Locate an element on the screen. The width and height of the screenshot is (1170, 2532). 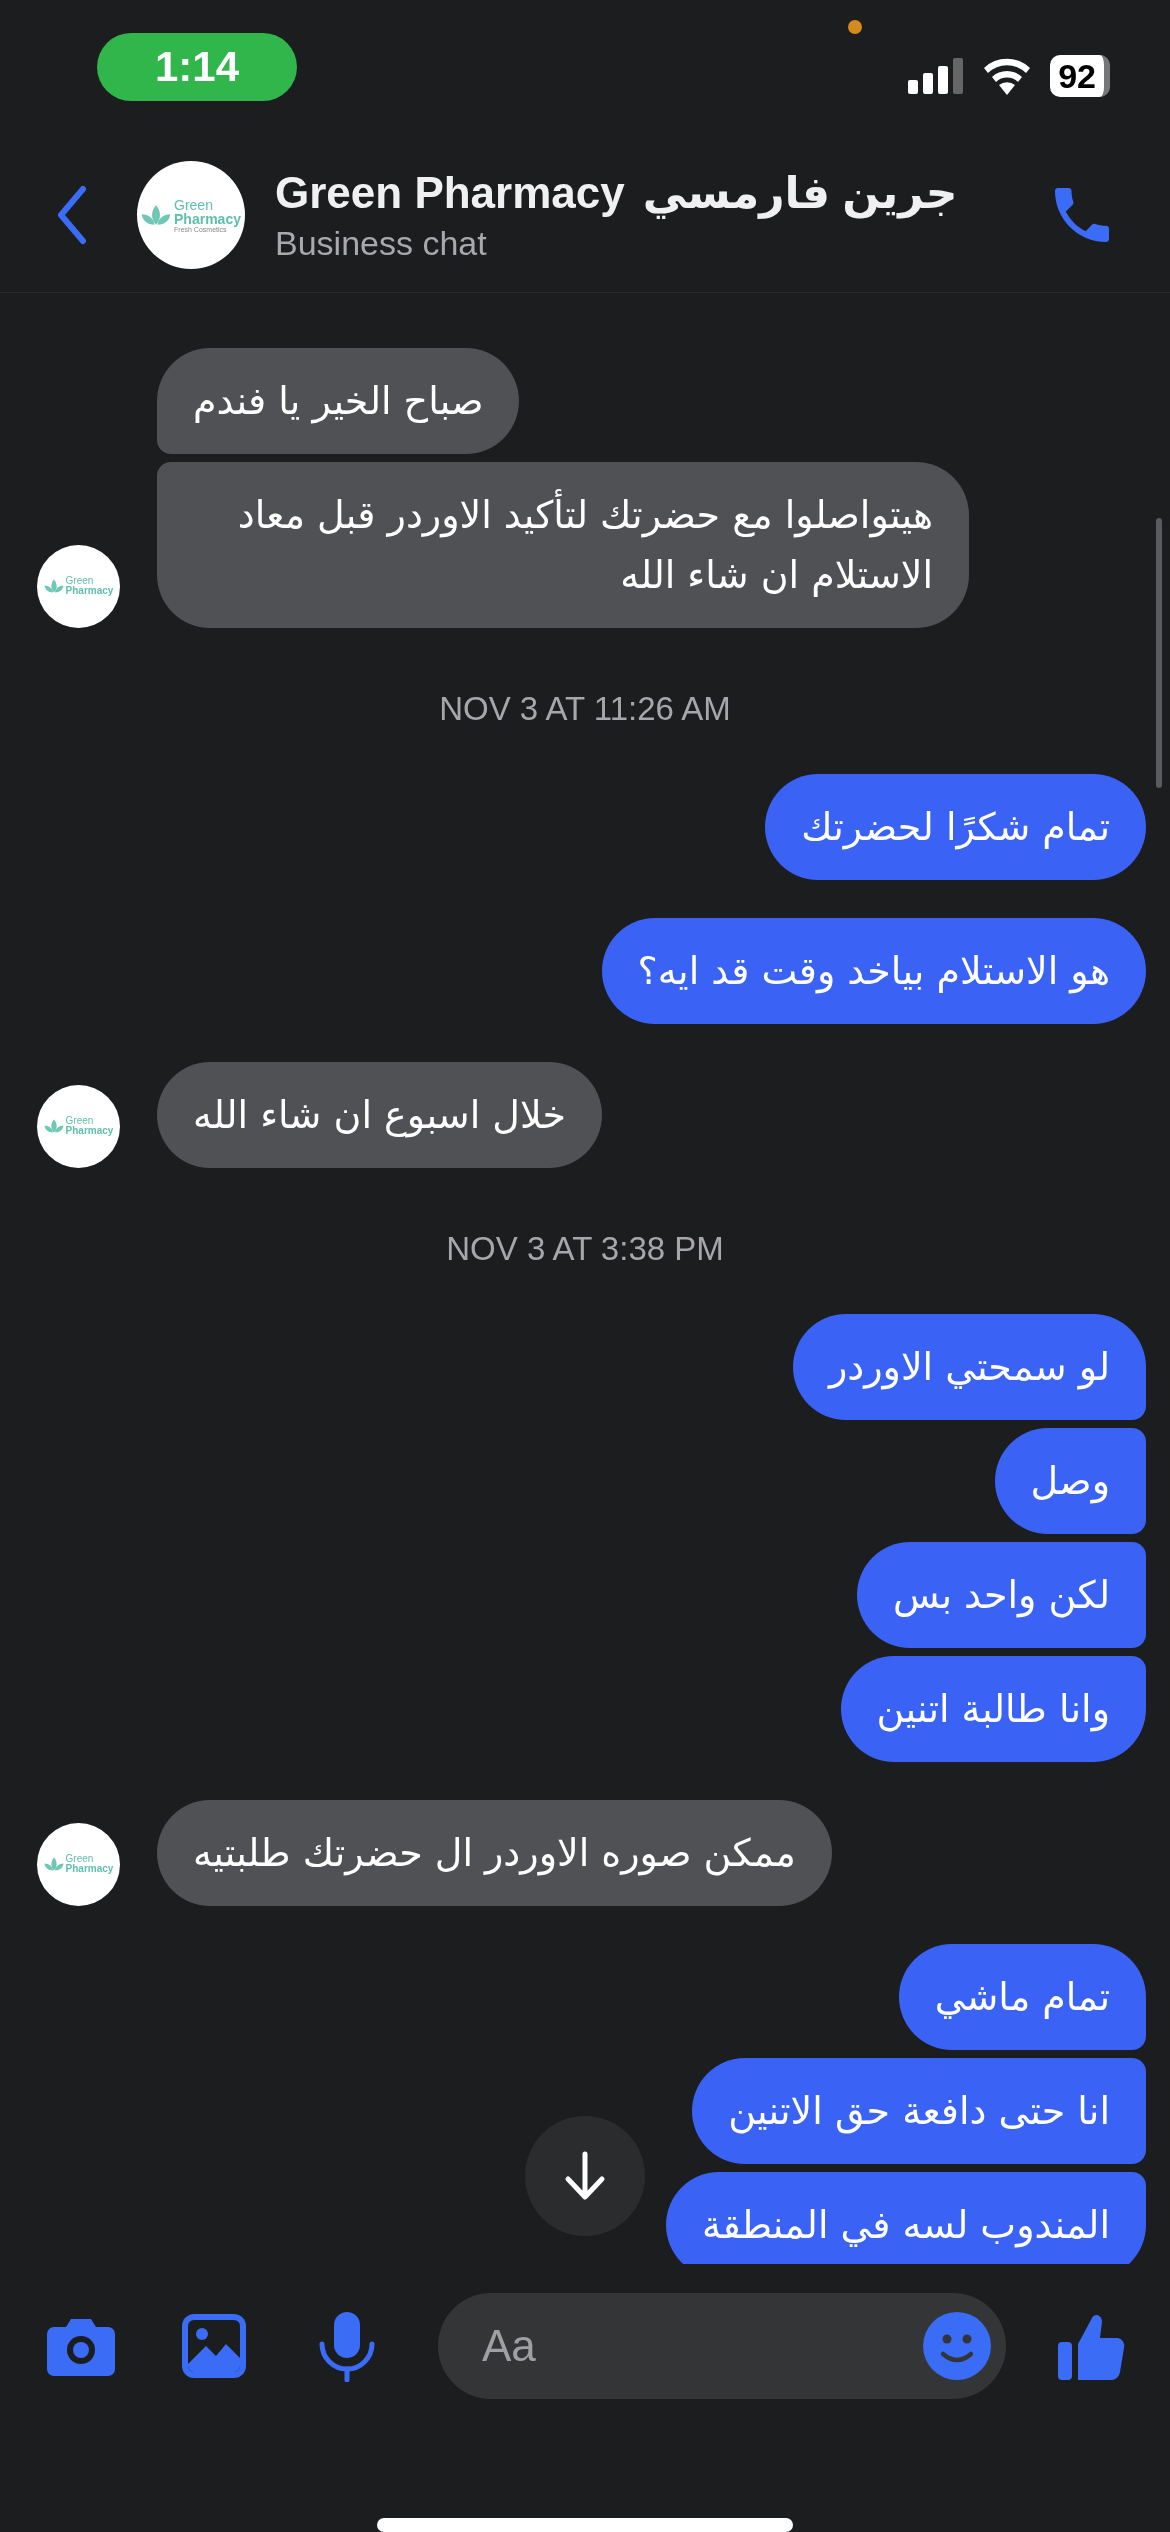
gallery-icon is located at coordinates (214, 2346).